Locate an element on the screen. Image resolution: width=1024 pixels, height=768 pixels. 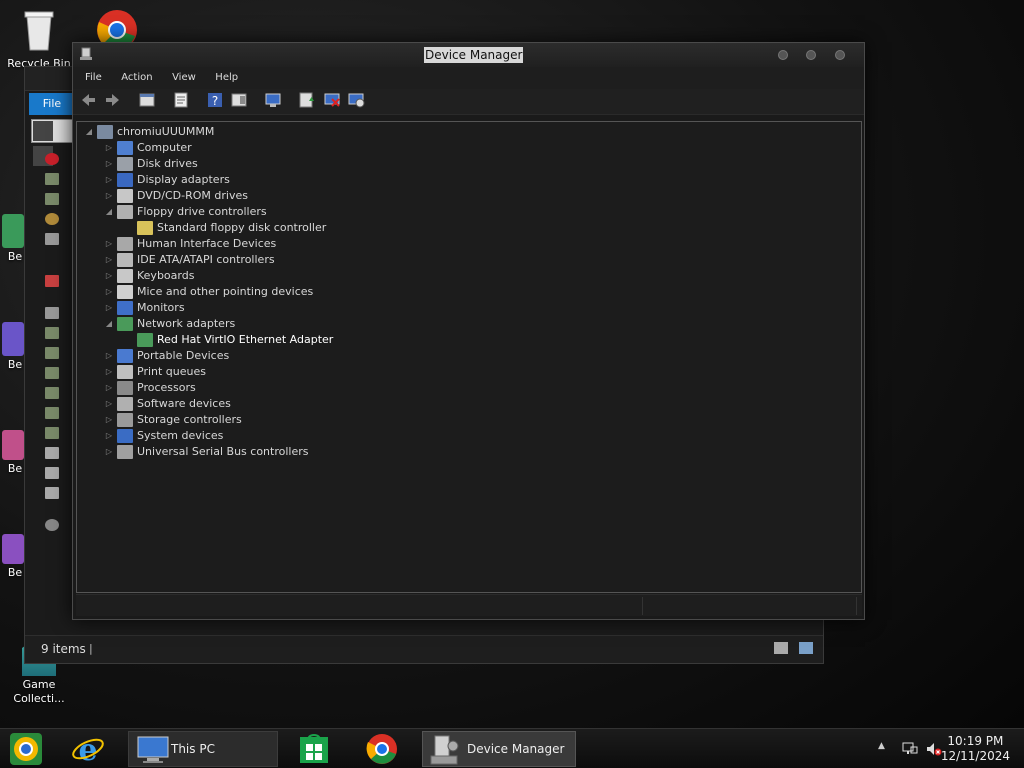
explorer-nav-buttons is located at coordinates (53, 142).